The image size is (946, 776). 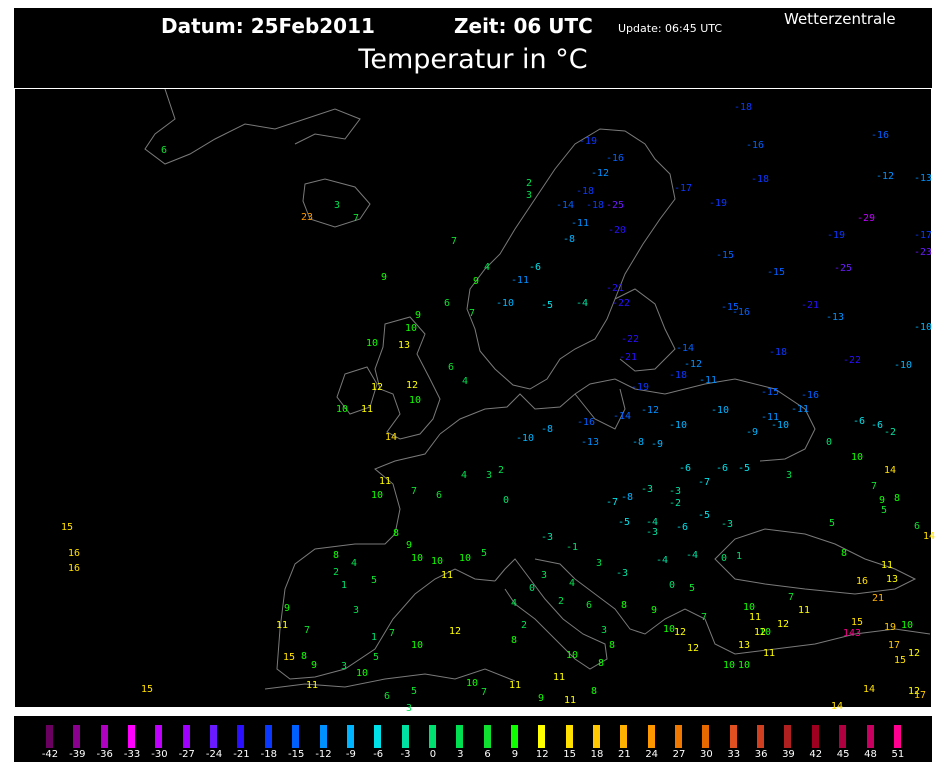 I want to click on station-temperature: 6, so click(x=387, y=696).